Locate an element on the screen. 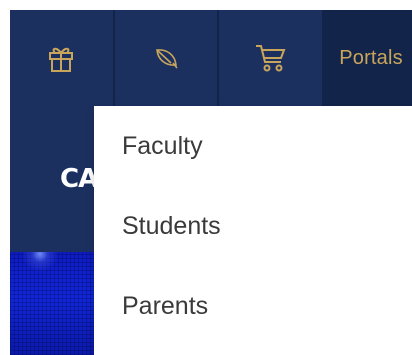 This screenshot has height=355, width=412. leaf-button is located at coordinates (167, 58).